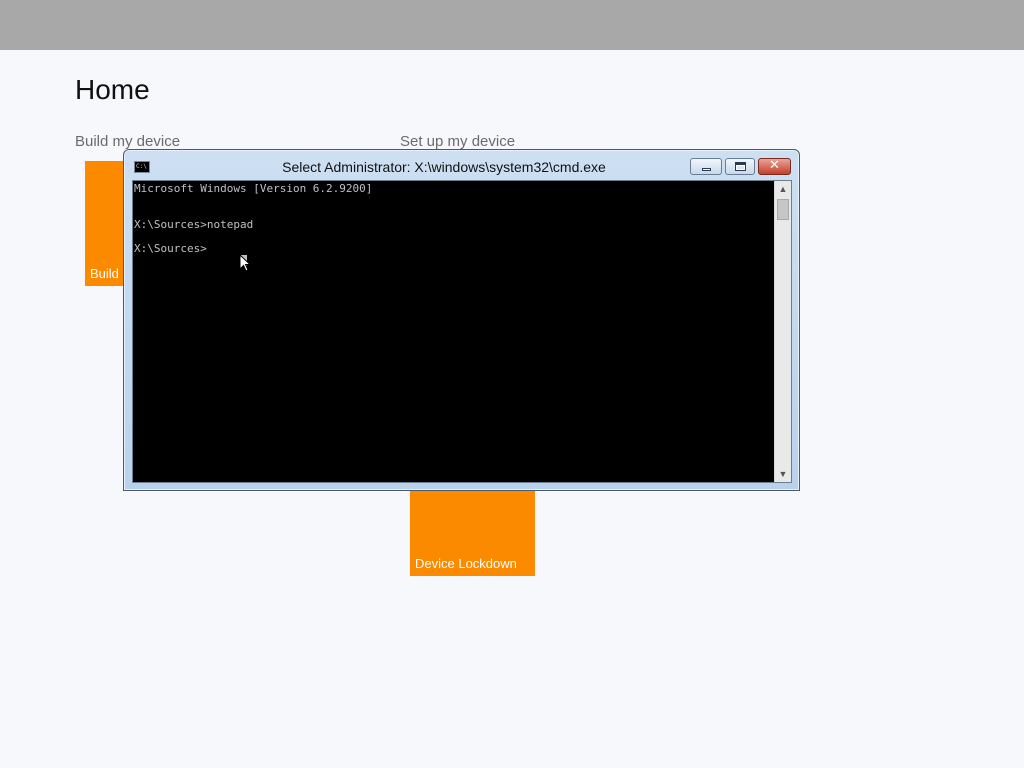 The image size is (1024, 768). I want to click on section-label-setup: Set up my device, so click(458, 141).